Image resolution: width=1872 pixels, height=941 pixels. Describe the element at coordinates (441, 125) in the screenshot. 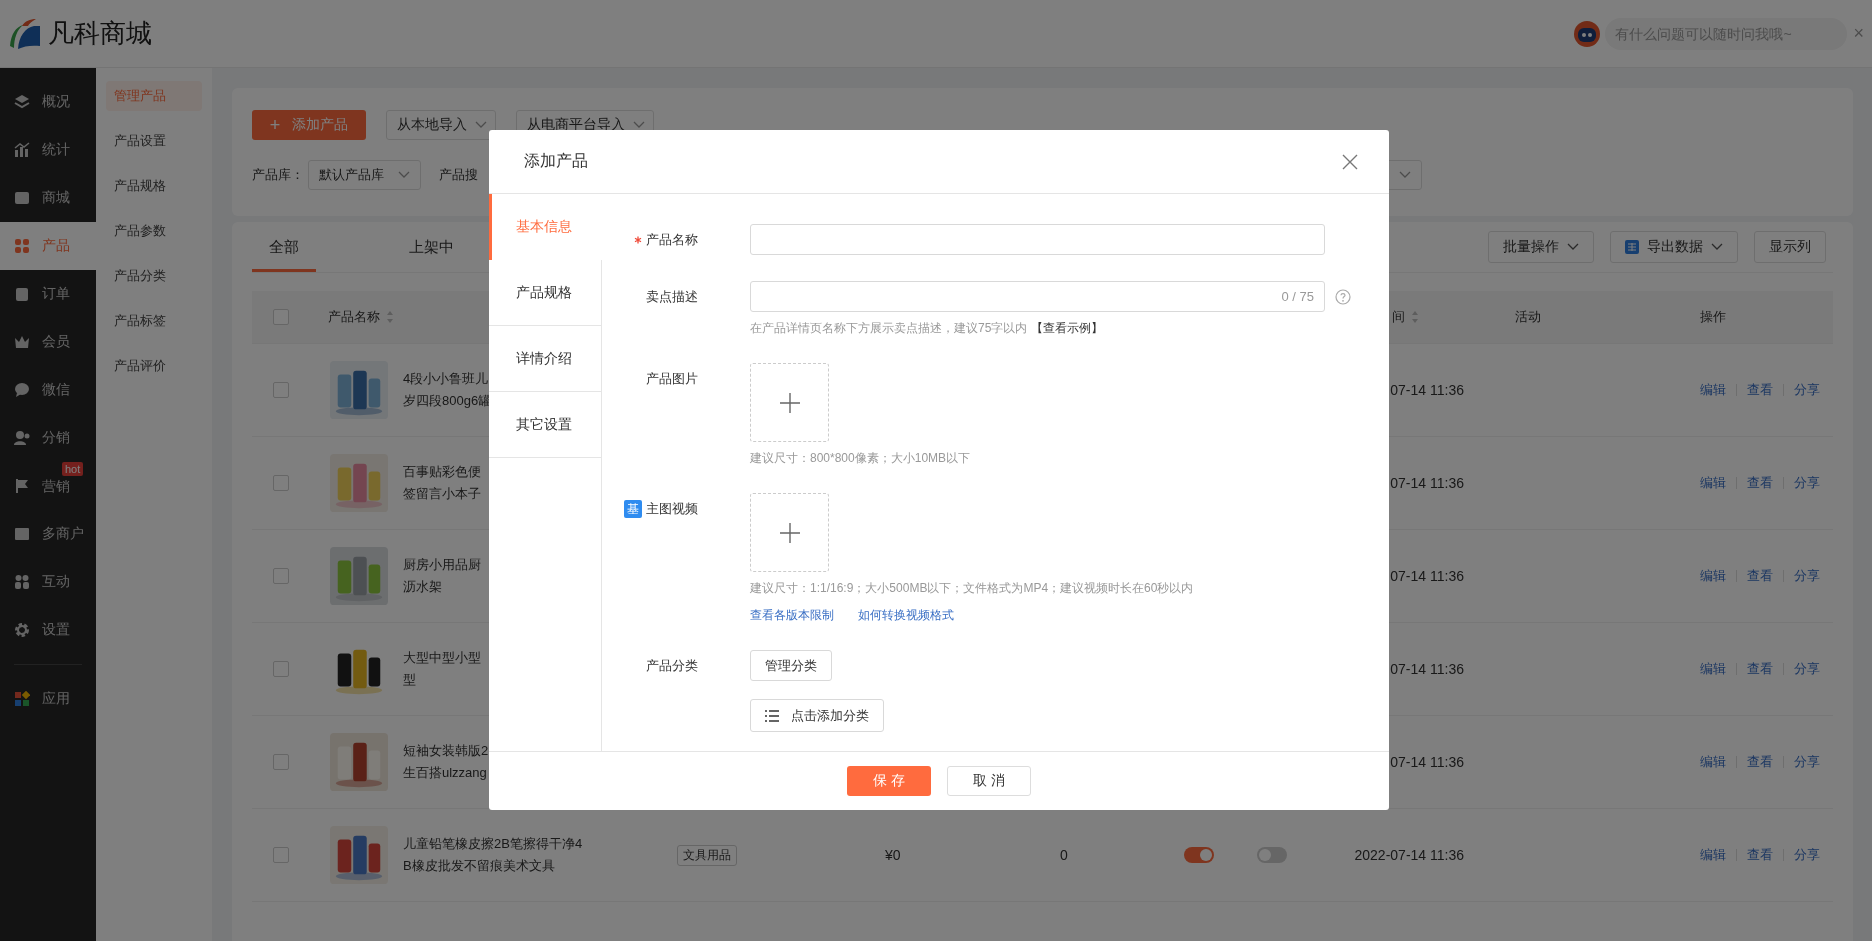

I see `import-dropdown: 从本地导入` at that location.